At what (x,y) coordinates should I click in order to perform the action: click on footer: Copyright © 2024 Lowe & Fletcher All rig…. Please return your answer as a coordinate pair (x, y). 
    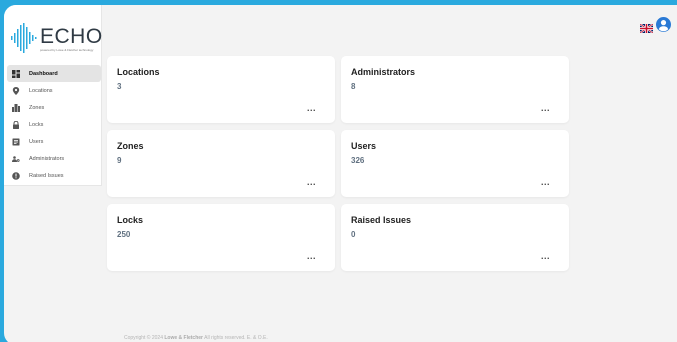
    Looking at the image, I should click on (196, 338).